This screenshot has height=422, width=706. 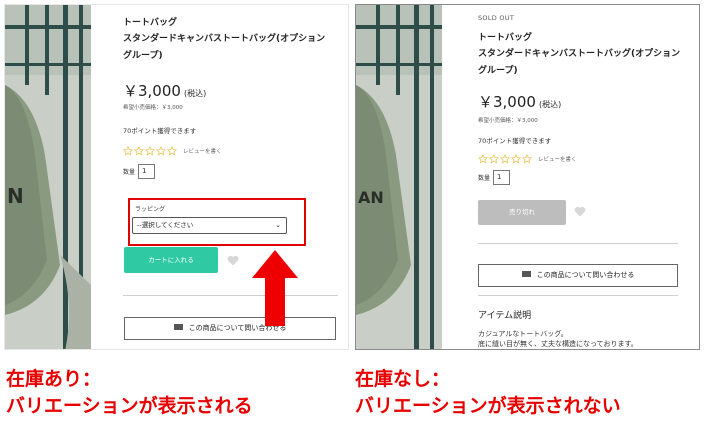 I want to click on sold-out-label: SOLD OUT, so click(x=496, y=18).